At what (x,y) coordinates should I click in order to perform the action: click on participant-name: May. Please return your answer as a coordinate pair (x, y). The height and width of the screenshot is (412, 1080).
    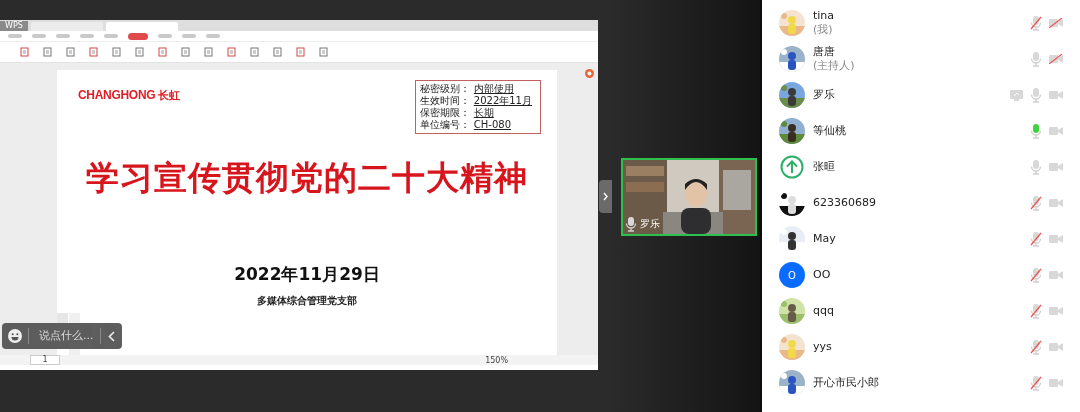
    Looking at the image, I should click on (825, 239).